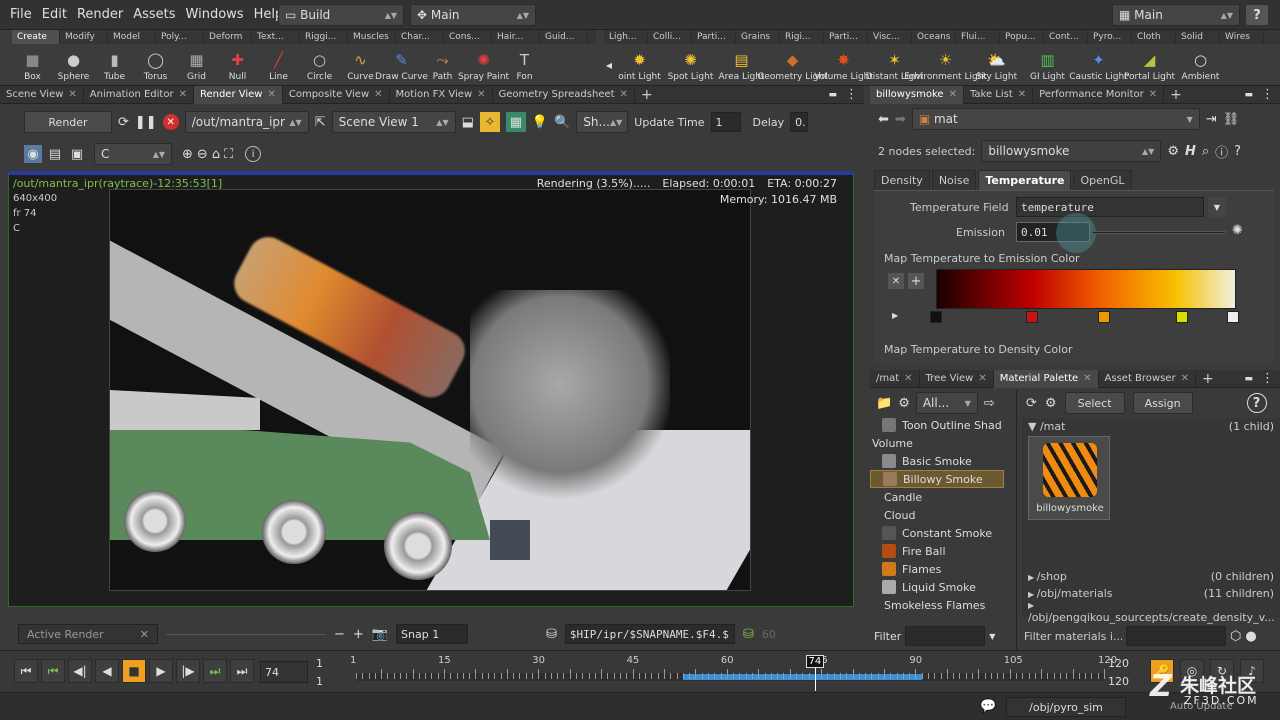  What do you see at coordinates (393, 122) in the screenshot?
I see `camera-dropdown: Scene View 1 ▲▼` at bounding box center [393, 122].